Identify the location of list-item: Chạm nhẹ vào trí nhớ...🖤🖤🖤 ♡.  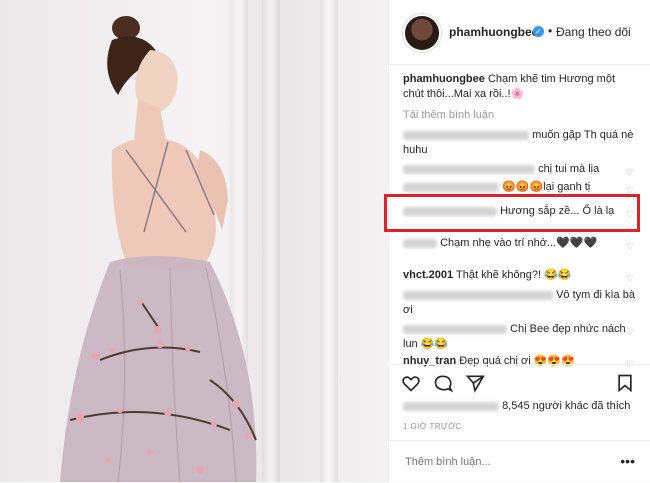
(519, 243).